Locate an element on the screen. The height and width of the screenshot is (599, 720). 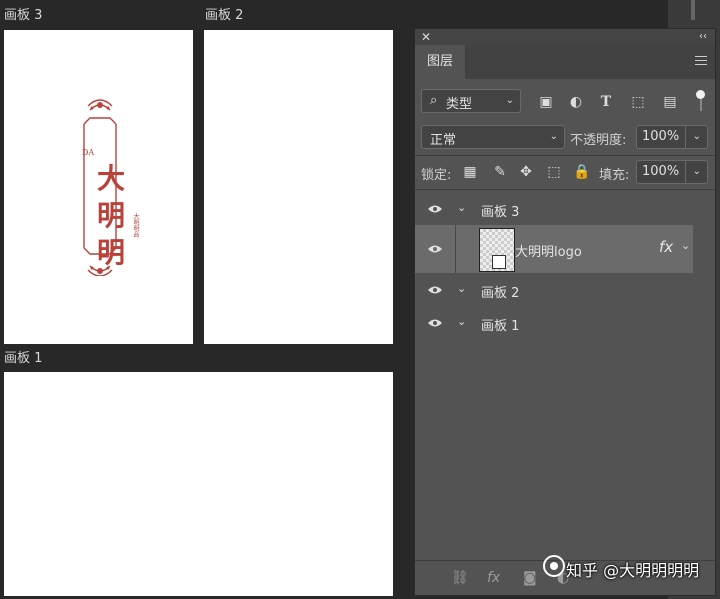
mask-icon: ◙ is located at coordinates (530, 578).